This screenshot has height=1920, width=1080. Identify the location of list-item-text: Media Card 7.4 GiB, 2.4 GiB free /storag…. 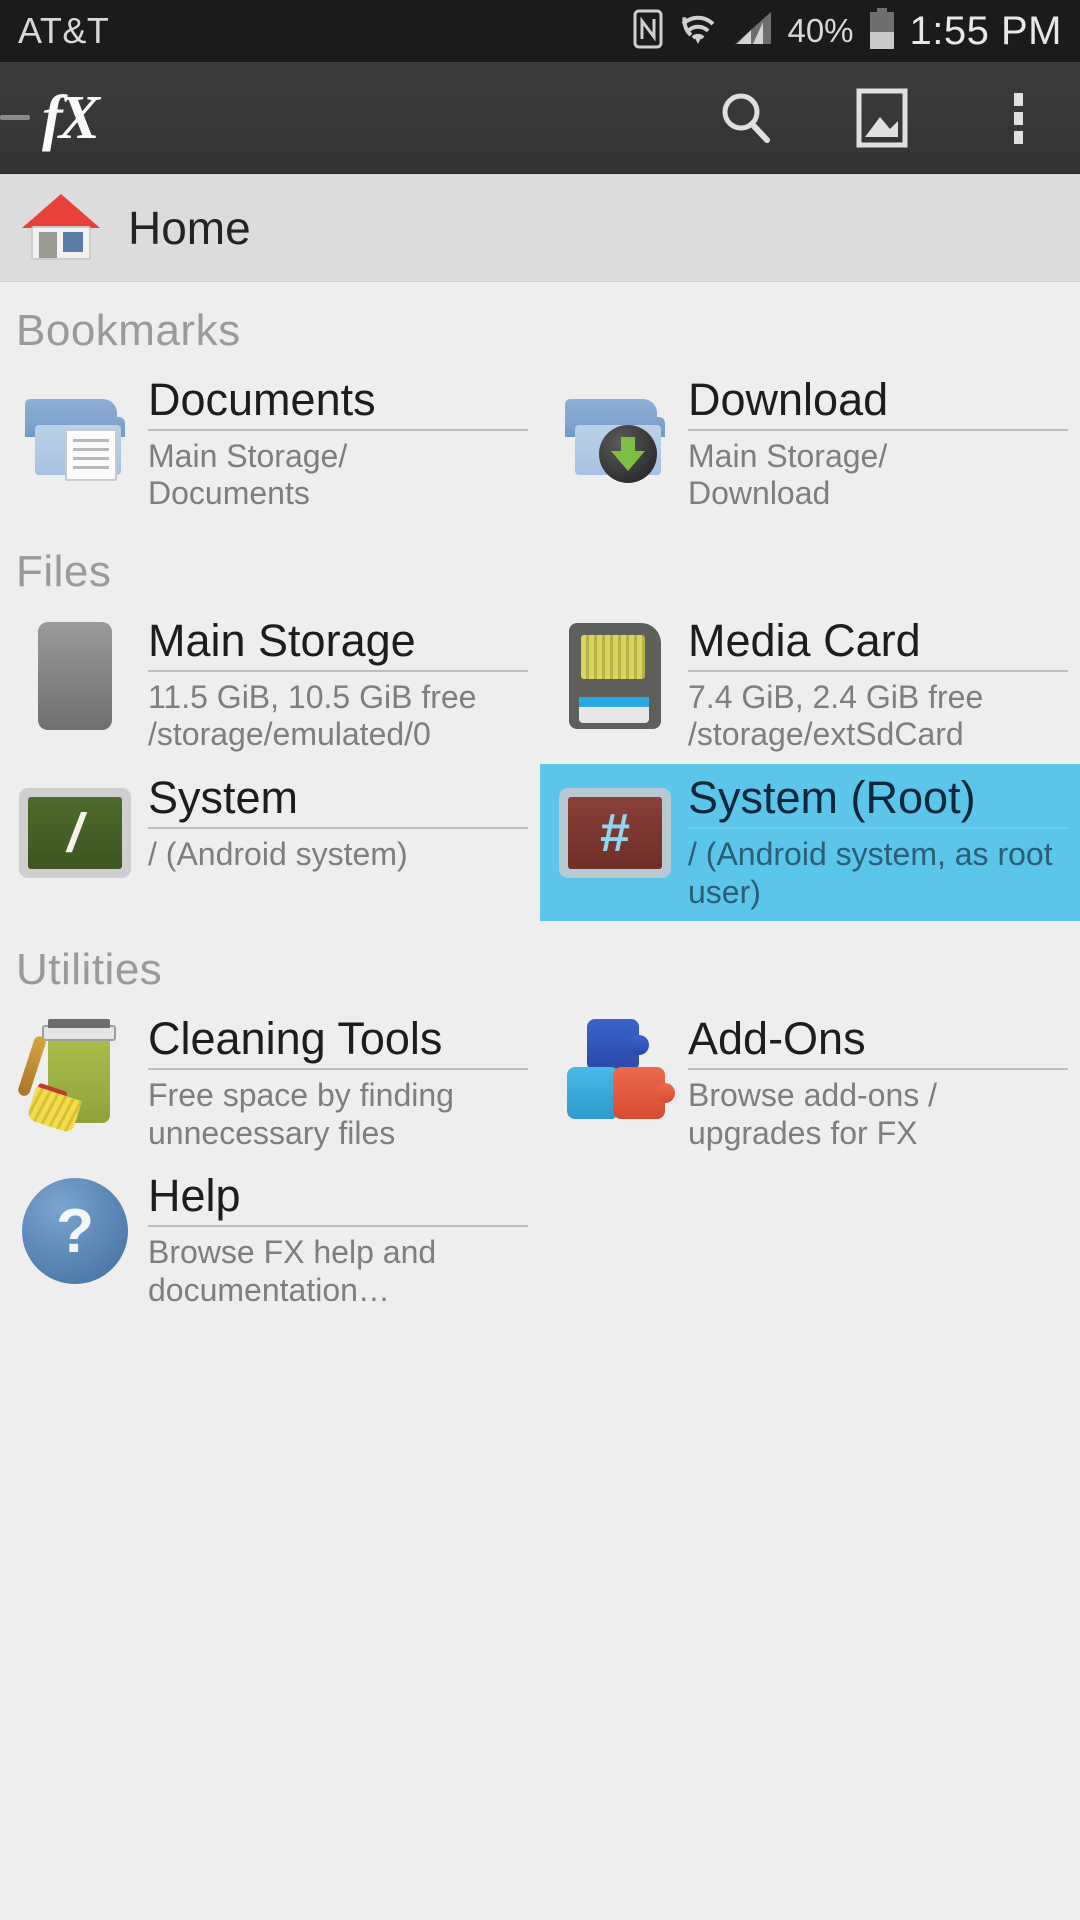
(871, 685).